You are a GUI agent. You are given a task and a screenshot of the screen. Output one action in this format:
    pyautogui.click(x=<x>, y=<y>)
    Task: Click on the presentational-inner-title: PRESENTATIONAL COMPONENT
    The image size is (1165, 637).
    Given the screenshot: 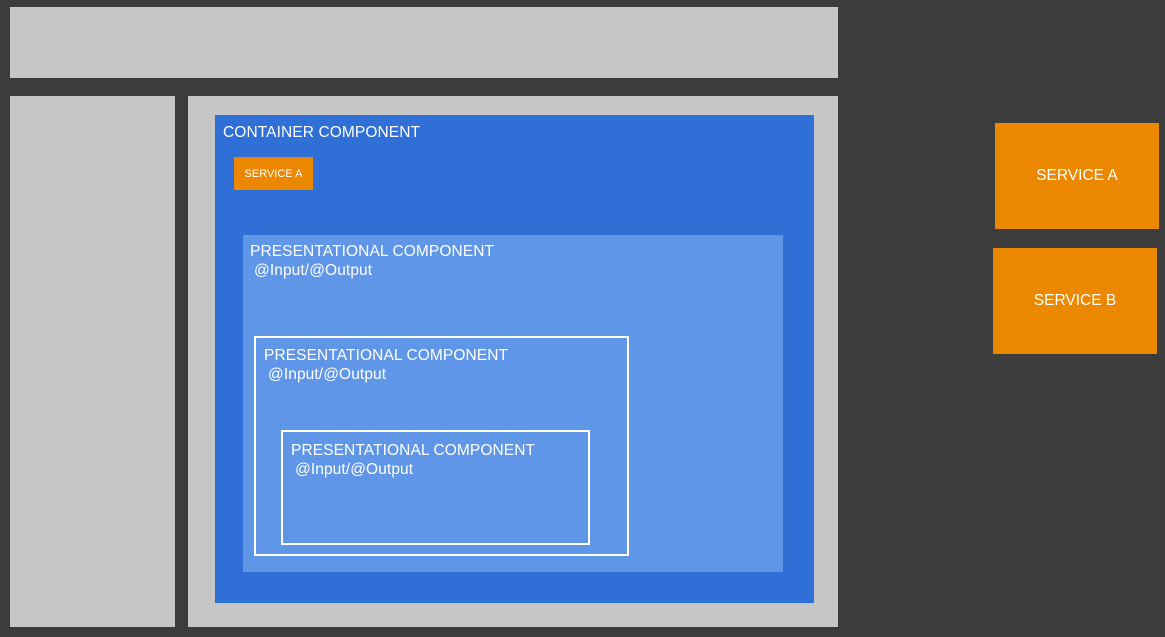 What is the action you would take?
    pyautogui.click(x=413, y=450)
    